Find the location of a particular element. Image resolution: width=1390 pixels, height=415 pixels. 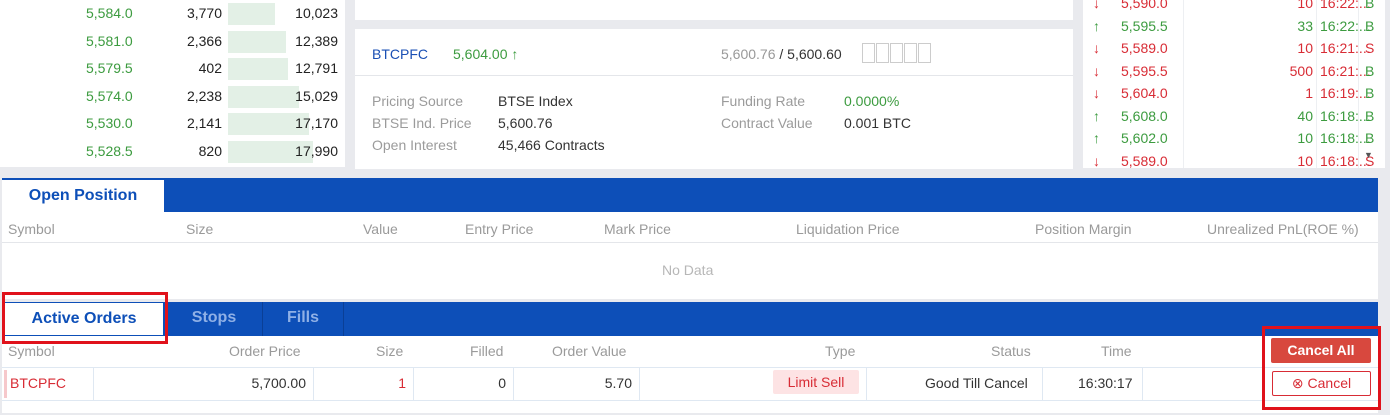

trade-row: ↓ 5,590.0 10 16:22:... B is located at coordinates (1229, 8).